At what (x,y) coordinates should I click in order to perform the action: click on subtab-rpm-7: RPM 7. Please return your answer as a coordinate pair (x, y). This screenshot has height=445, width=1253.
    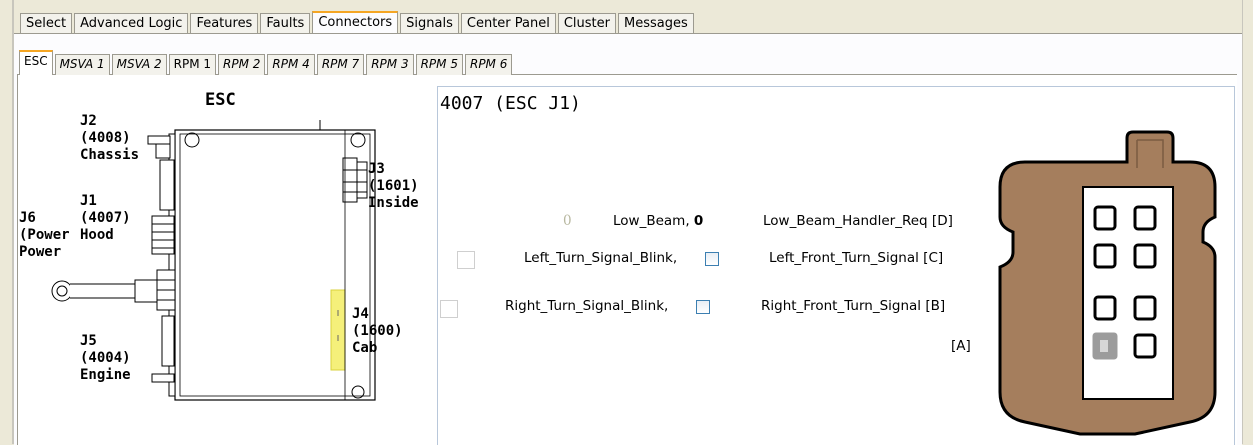
    Looking at the image, I should click on (340, 64).